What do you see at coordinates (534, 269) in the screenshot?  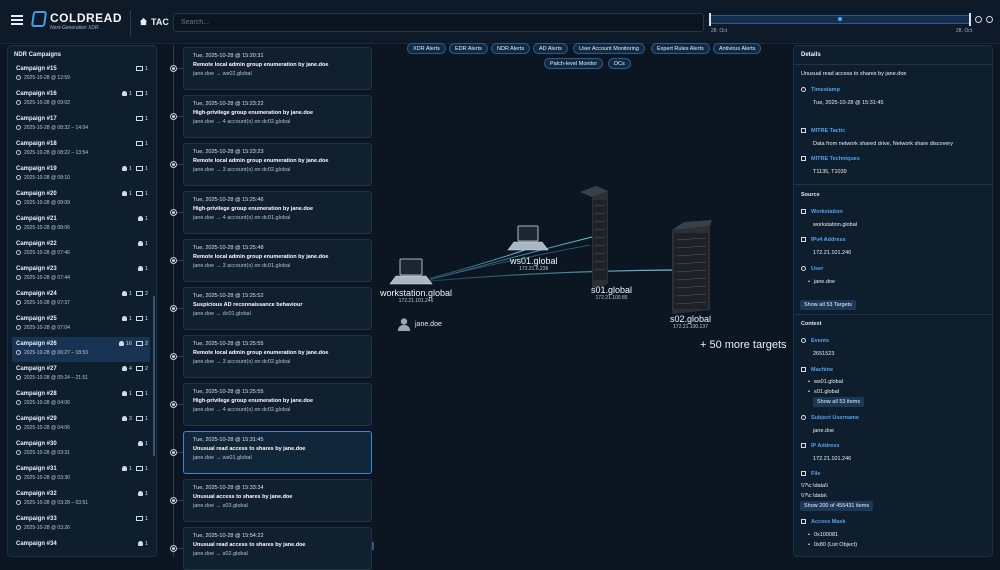 I see `node-ws01-ip: 172.21.6.236` at bounding box center [534, 269].